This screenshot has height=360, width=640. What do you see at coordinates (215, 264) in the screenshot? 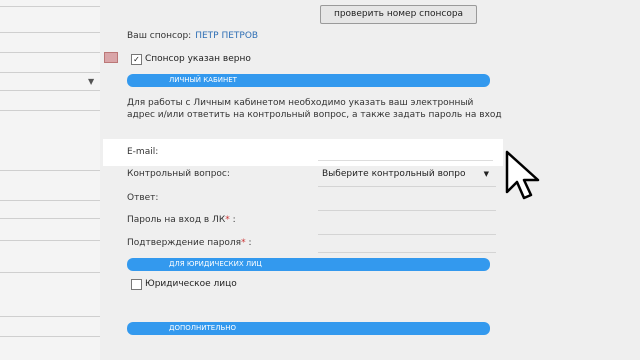
I see `section-title: ДЛЯ ЮРИДИЧЕСКИХ ЛИЦ` at bounding box center [215, 264].